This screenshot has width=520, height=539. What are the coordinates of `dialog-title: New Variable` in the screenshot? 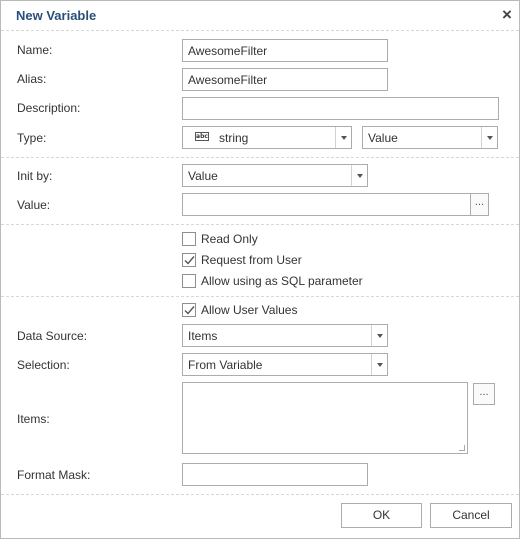 It's located at (56, 15).